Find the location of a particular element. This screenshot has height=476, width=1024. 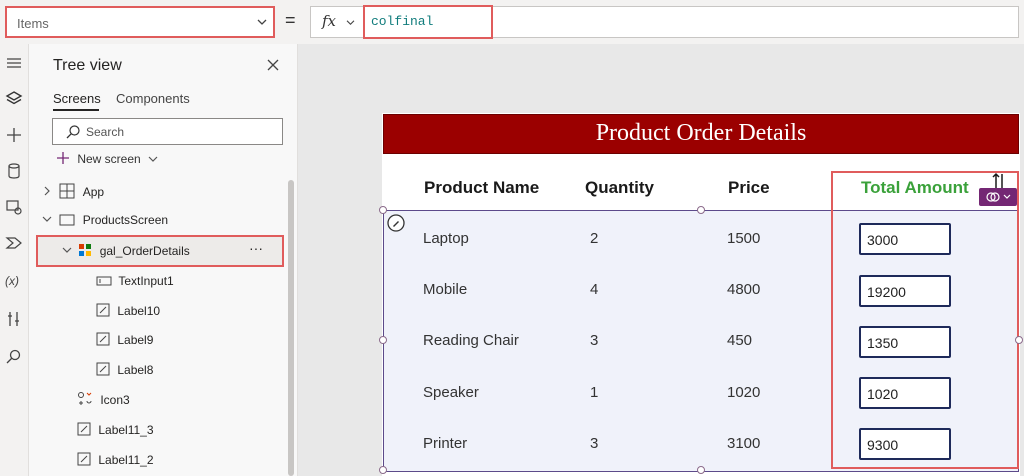

new-screen-button: New screen is located at coordinates (107, 158).